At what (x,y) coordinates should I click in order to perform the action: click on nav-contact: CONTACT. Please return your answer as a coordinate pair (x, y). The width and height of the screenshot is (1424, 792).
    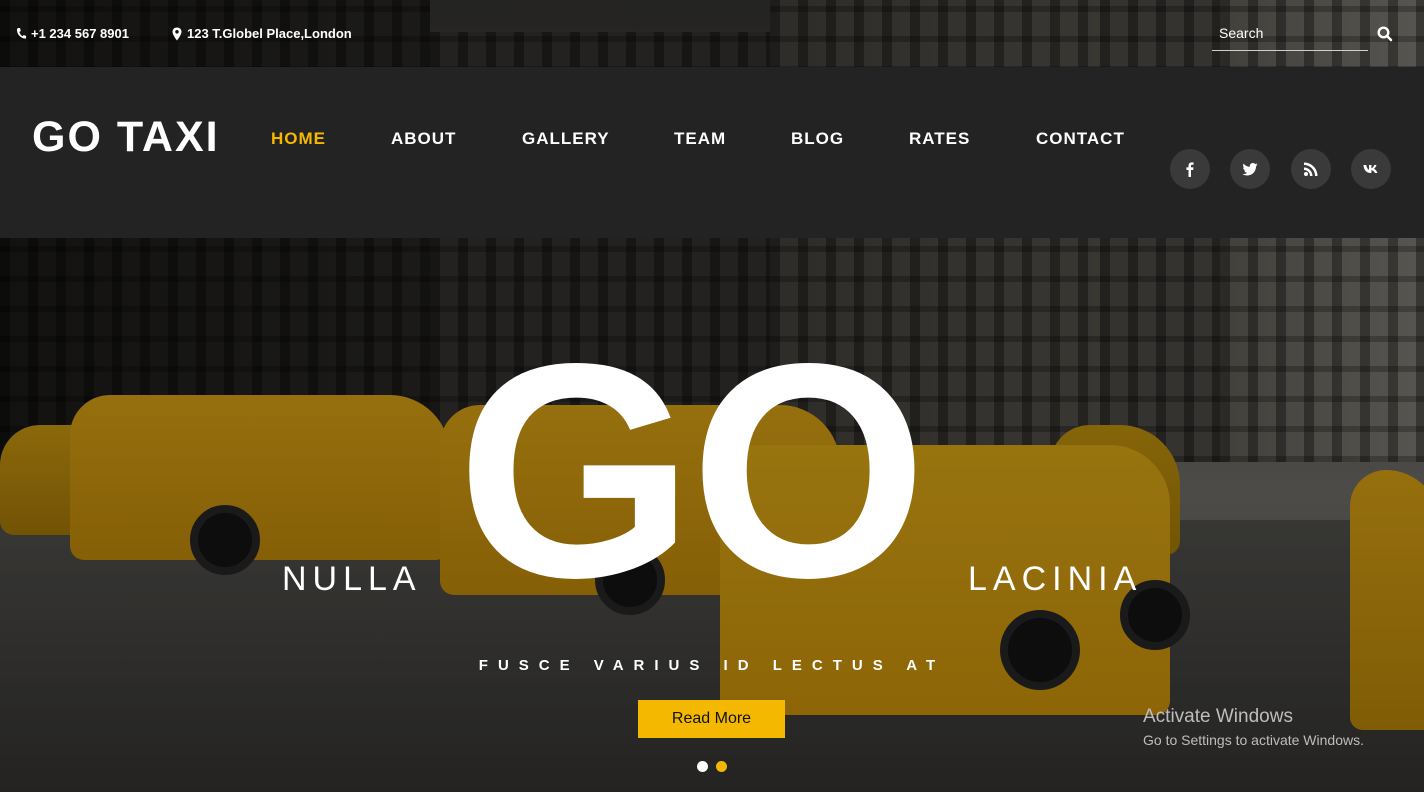
    Looking at the image, I should click on (1080, 139).